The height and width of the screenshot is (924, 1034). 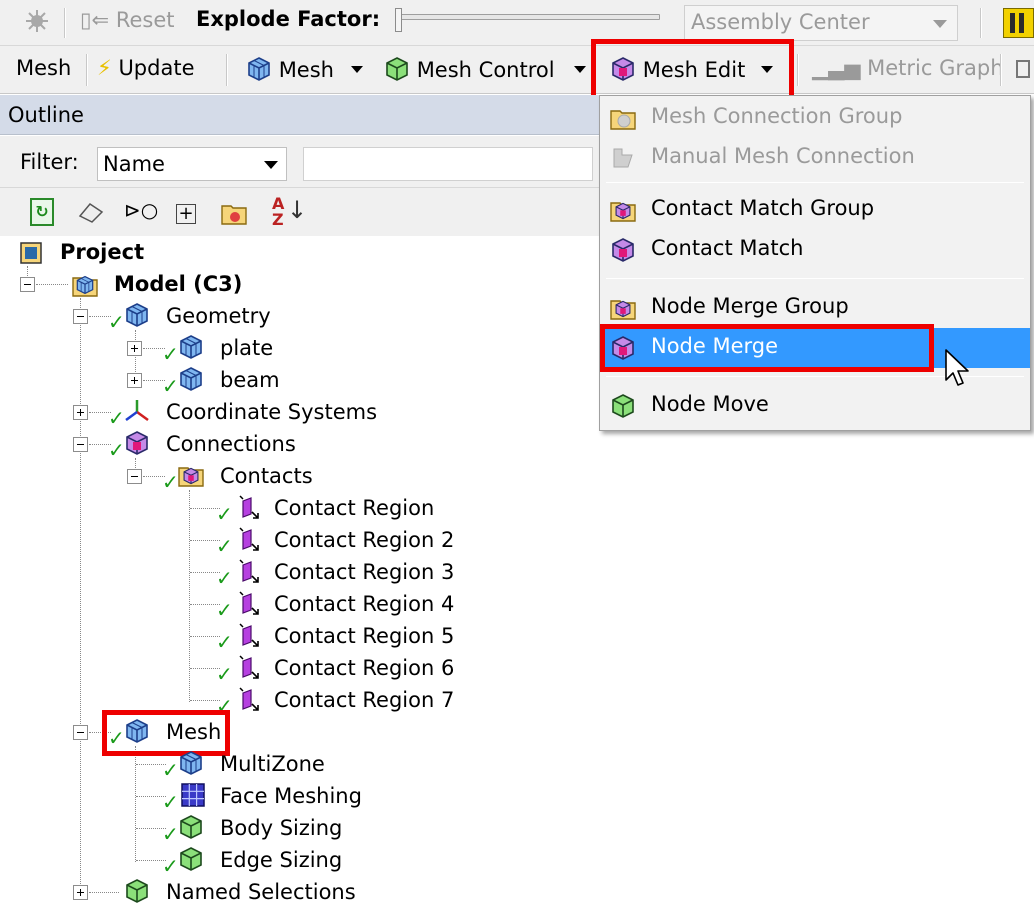 What do you see at coordinates (262, 477) in the screenshot?
I see `tree-contacts: ✓ Contacts` at bounding box center [262, 477].